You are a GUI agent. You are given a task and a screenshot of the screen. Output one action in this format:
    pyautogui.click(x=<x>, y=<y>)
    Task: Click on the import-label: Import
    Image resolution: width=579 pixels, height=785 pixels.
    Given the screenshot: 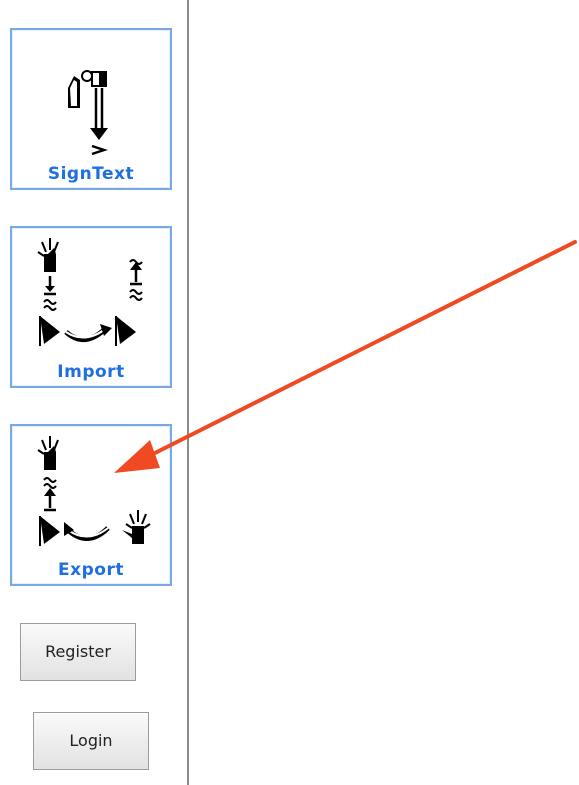 What is the action you would take?
    pyautogui.click(x=91, y=372)
    